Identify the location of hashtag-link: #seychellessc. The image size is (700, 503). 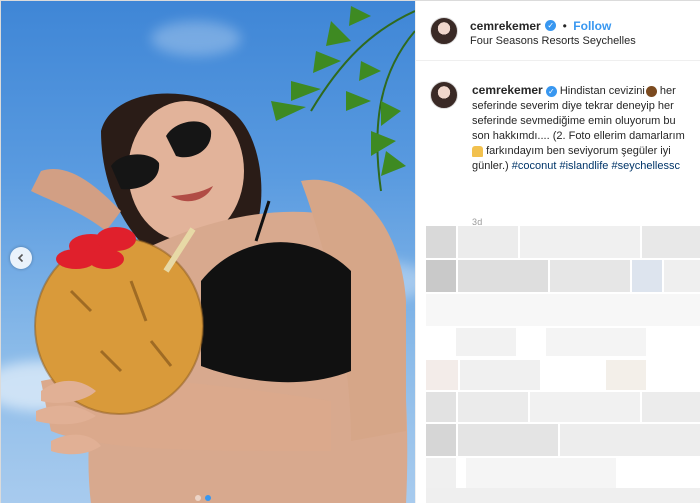
(645, 166).